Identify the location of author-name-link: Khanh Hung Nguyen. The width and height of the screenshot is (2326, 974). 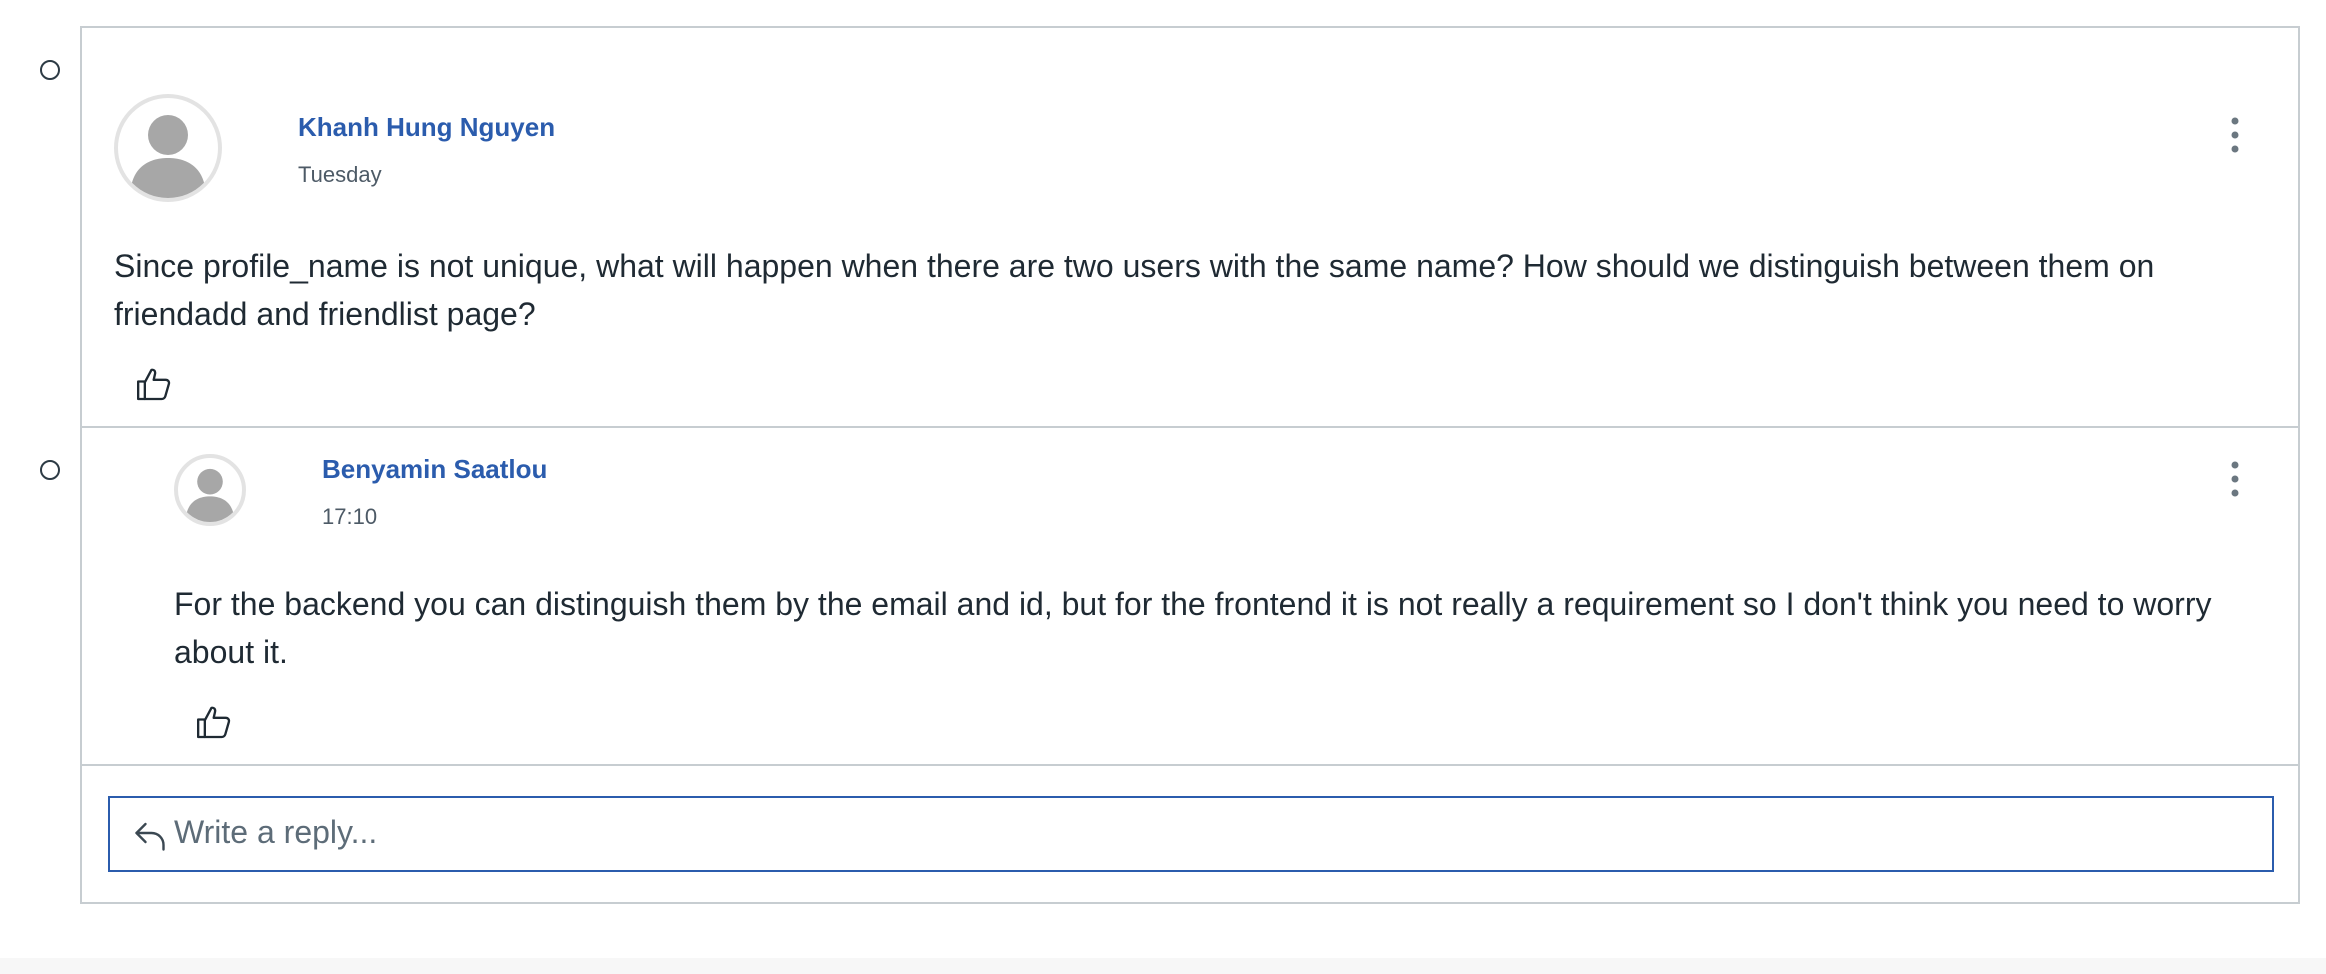
(426, 127).